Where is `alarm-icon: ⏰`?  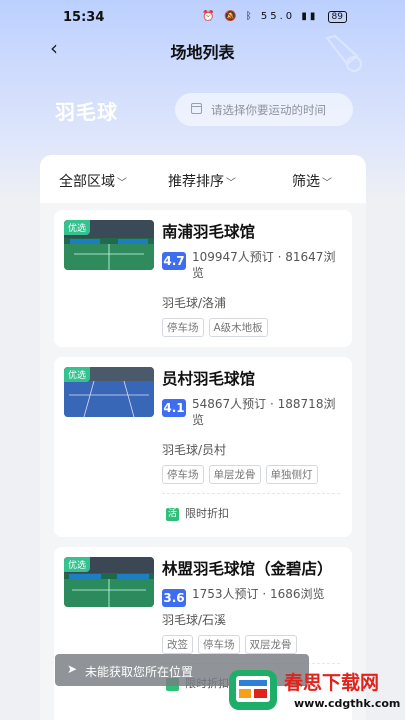 alarm-icon: ⏰ is located at coordinates (210, 16).